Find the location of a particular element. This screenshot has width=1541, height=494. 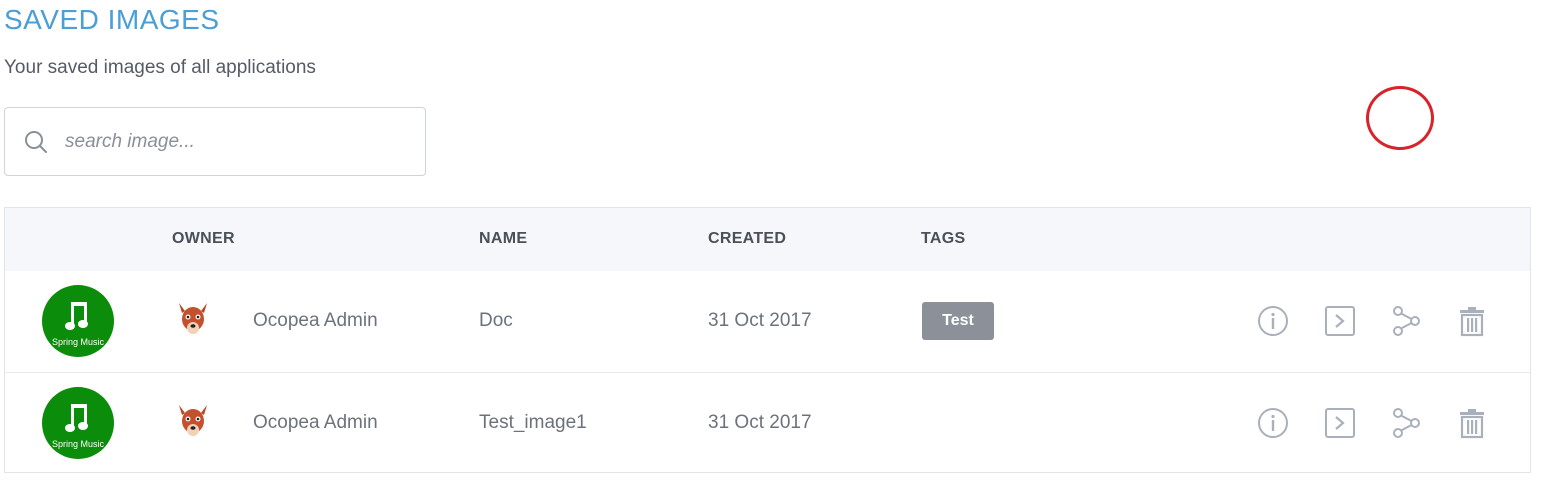

tag-badge: Test is located at coordinates (958, 321).